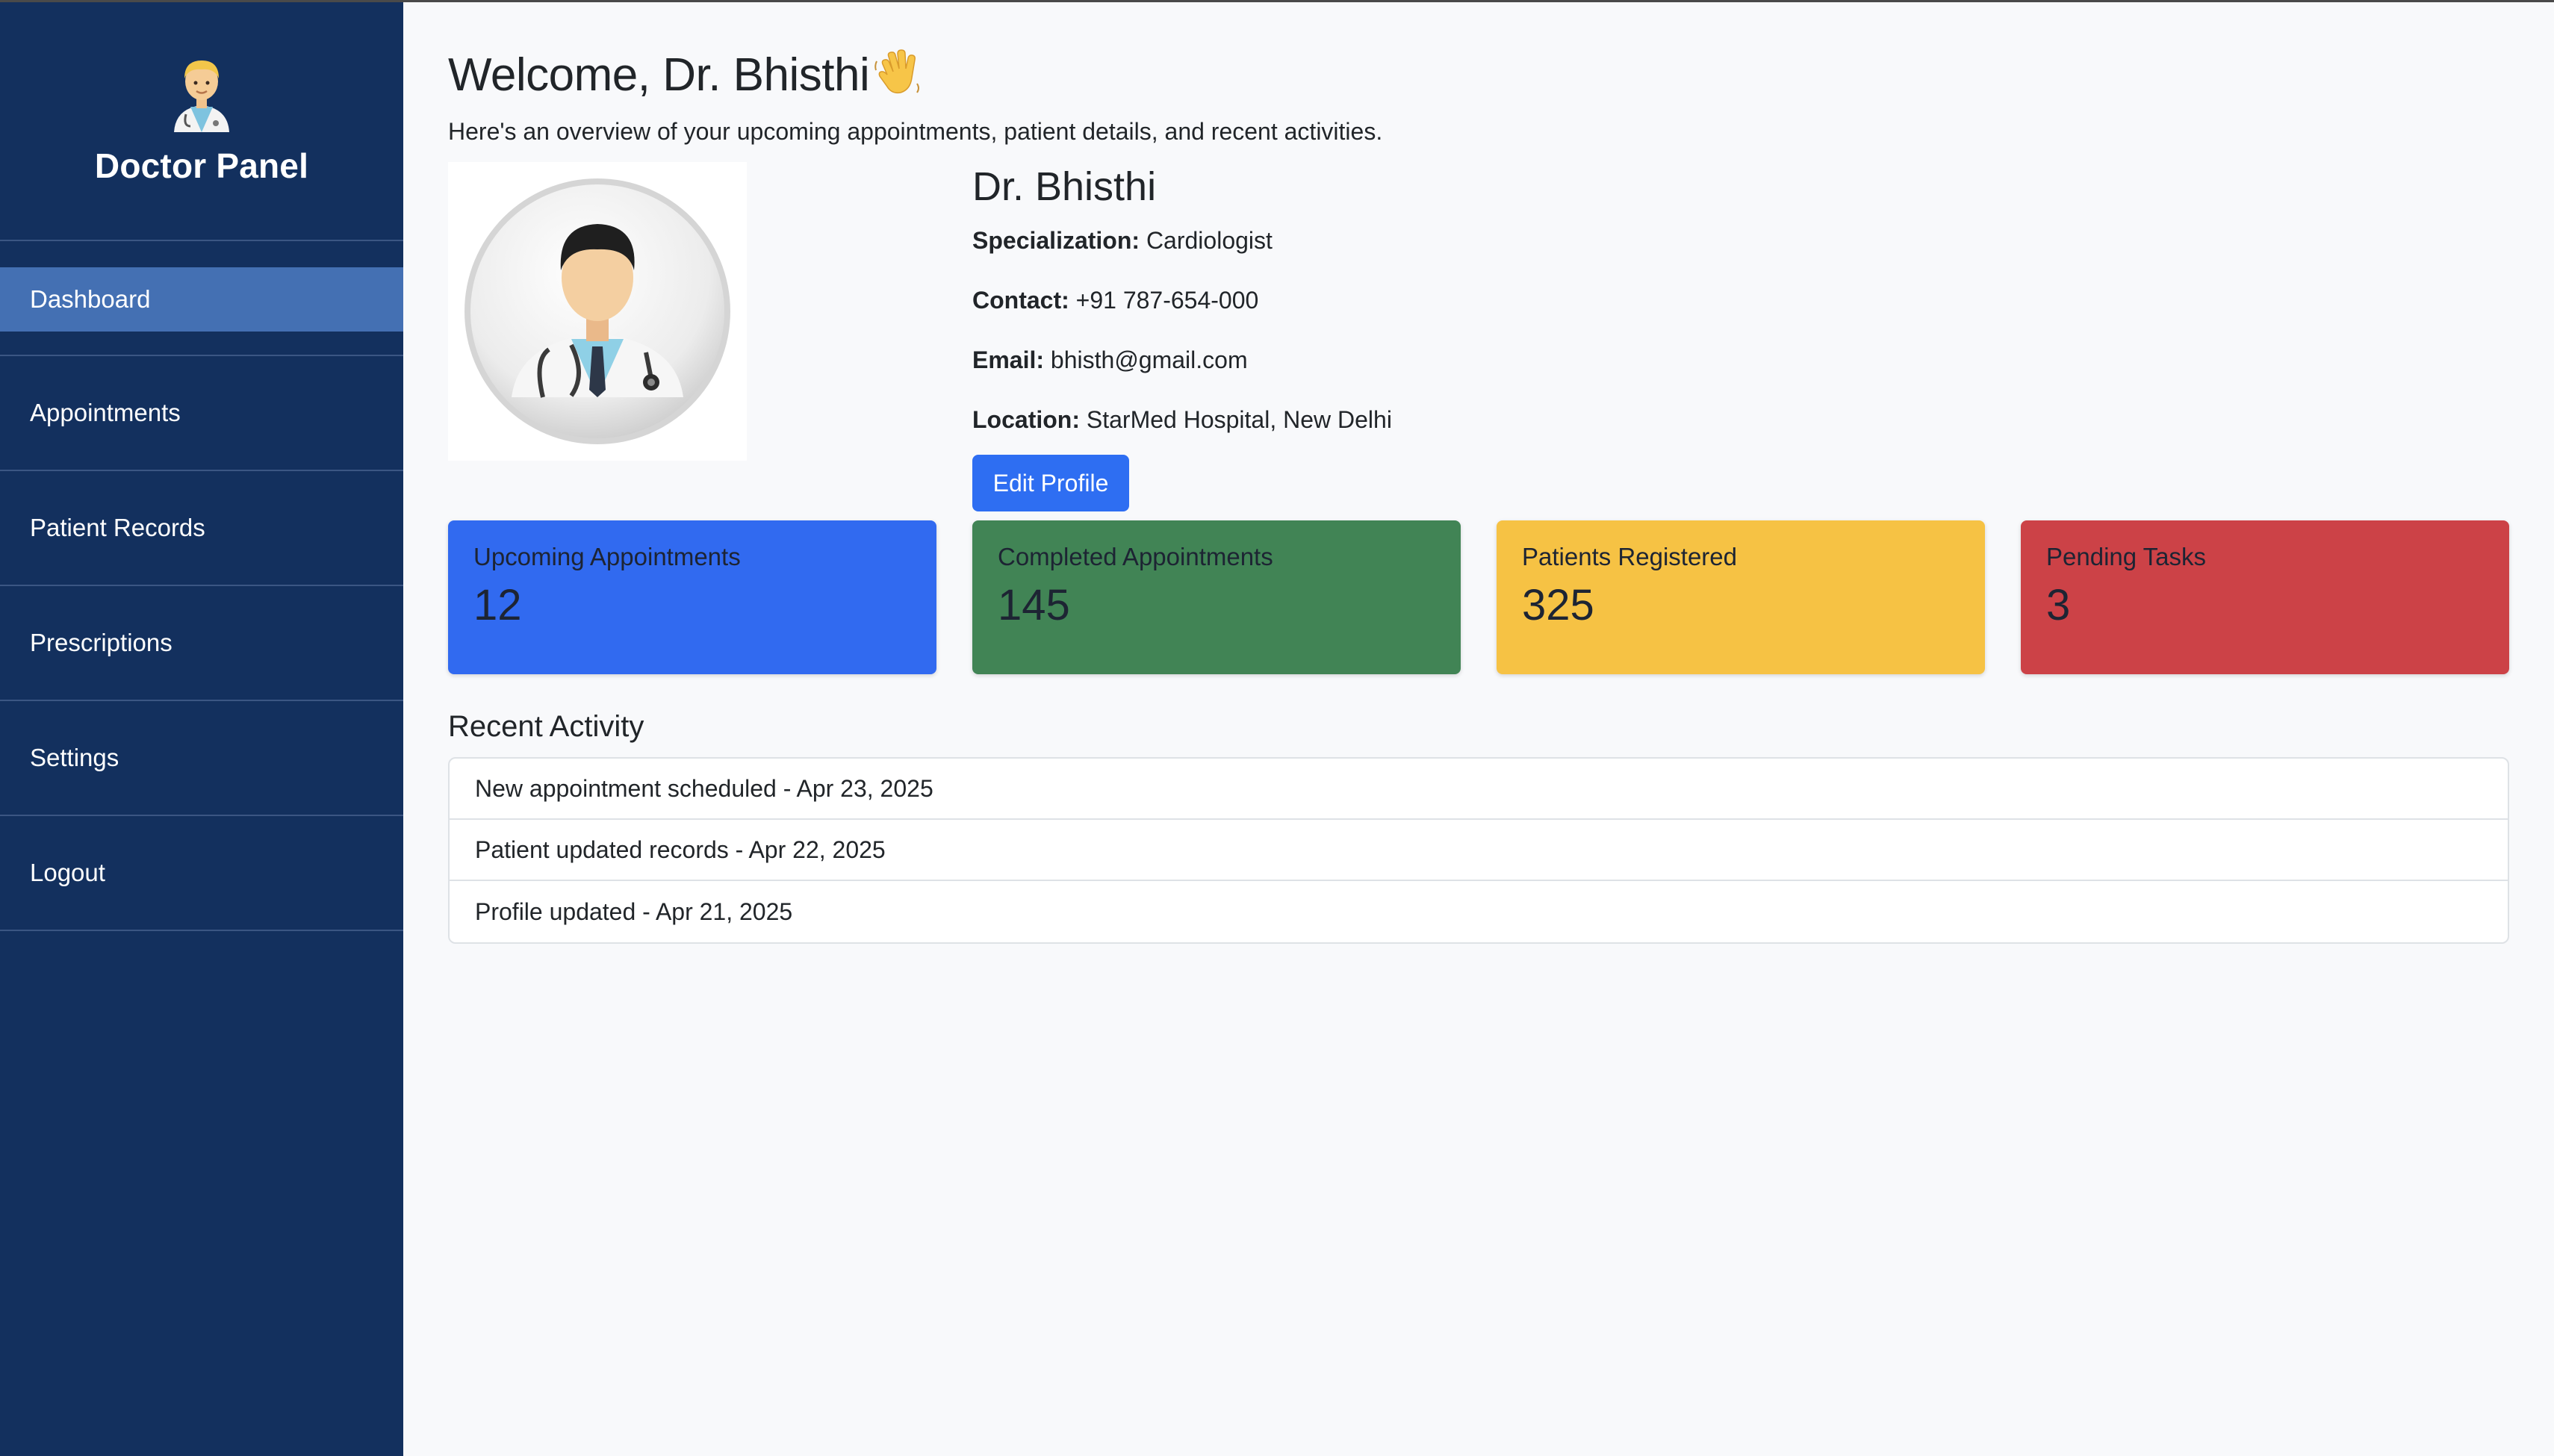  I want to click on stat-label: Pending Tasks, so click(2126, 556).